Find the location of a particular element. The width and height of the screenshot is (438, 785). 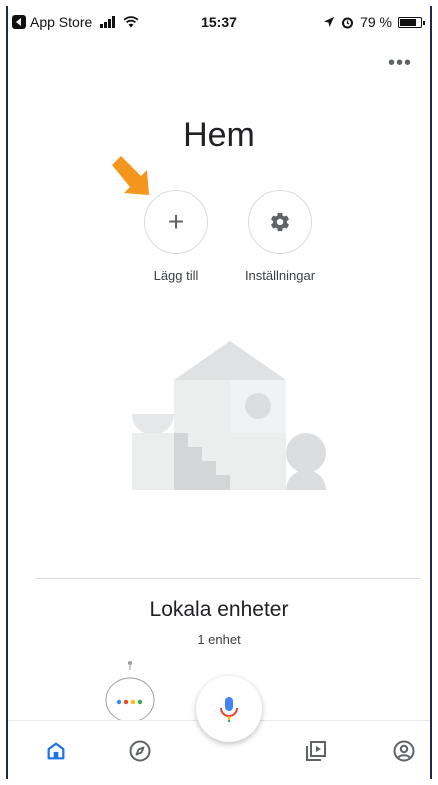

alarm-icon is located at coordinates (348, 22).